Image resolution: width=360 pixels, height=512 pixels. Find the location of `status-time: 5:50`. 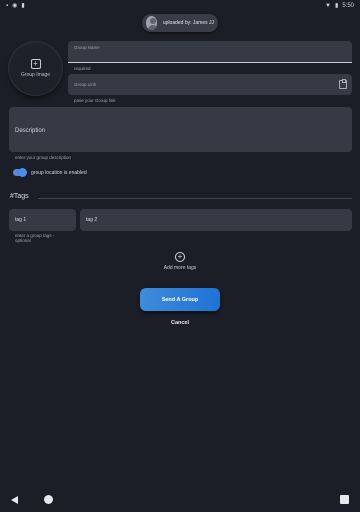

status-time: 5:50 is located at coordinates (348, 6).